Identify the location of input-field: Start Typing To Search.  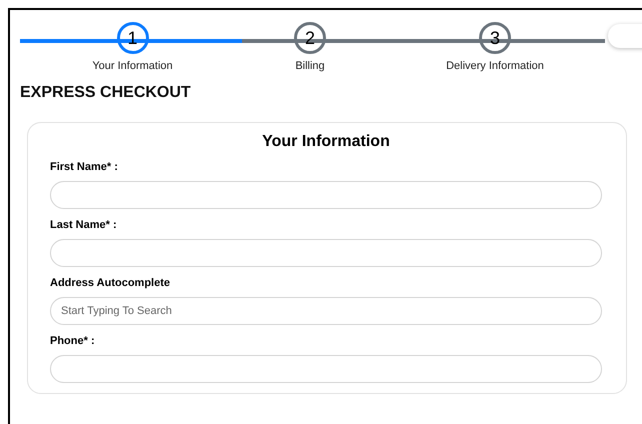
(326, 311).